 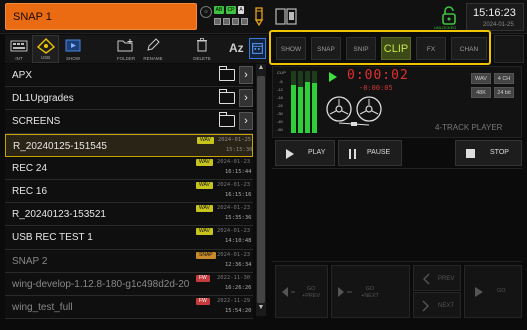 I want to click on format-badge: WAV, so click(x=481, y=78).